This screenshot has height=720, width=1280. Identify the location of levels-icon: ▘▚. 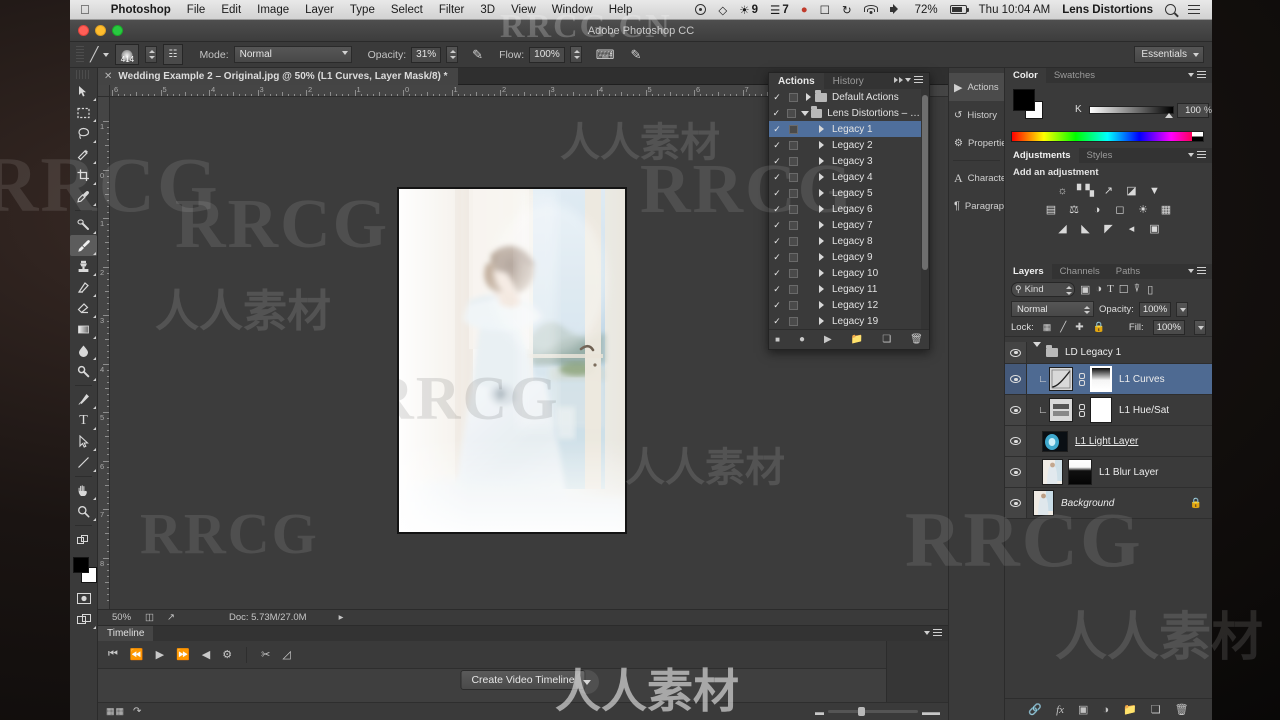
(1085, 190).